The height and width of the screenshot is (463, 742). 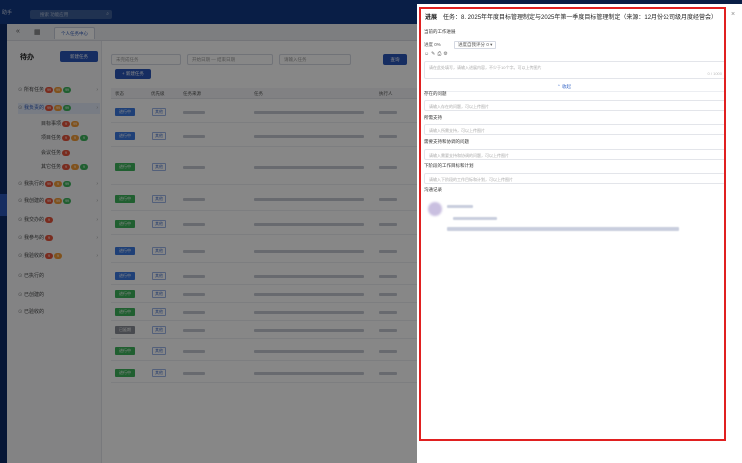 What do you see at coordinates (71, 14) in the screenshot?
I see `global-search-input: 搜索 功能应用 ⌕` at bounding box center [71, 14].